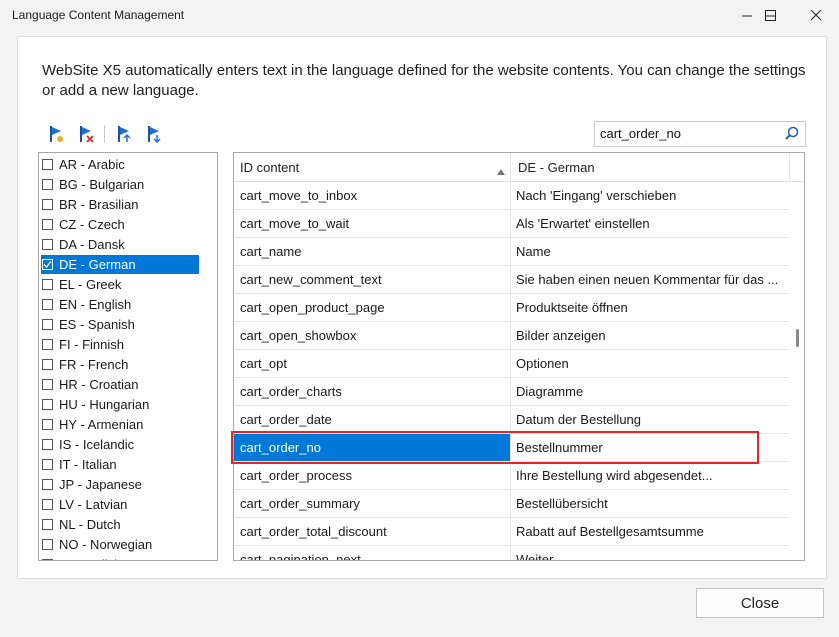  I want to click on content-id-cell: cart_order_process, so click(296, 475).